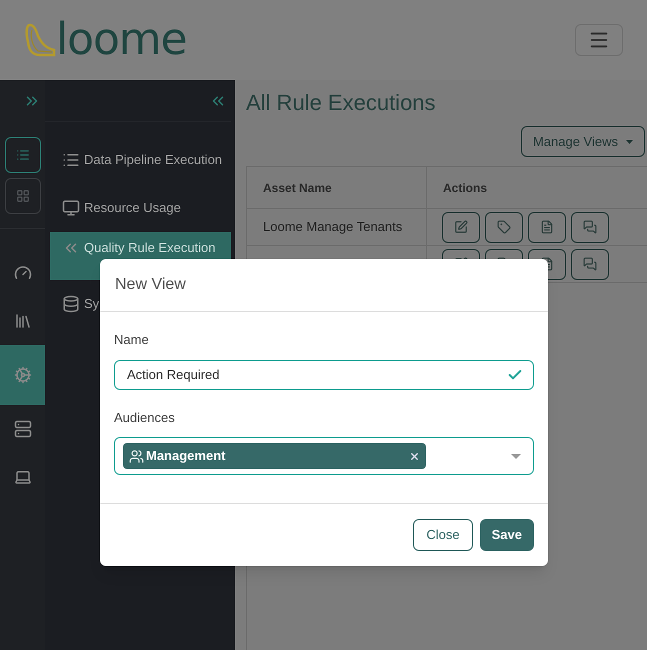 The image size is (647, 650). Describe the element at coordinates (121, 40) in the screenshot. I see `logo-text: loome` at that location.